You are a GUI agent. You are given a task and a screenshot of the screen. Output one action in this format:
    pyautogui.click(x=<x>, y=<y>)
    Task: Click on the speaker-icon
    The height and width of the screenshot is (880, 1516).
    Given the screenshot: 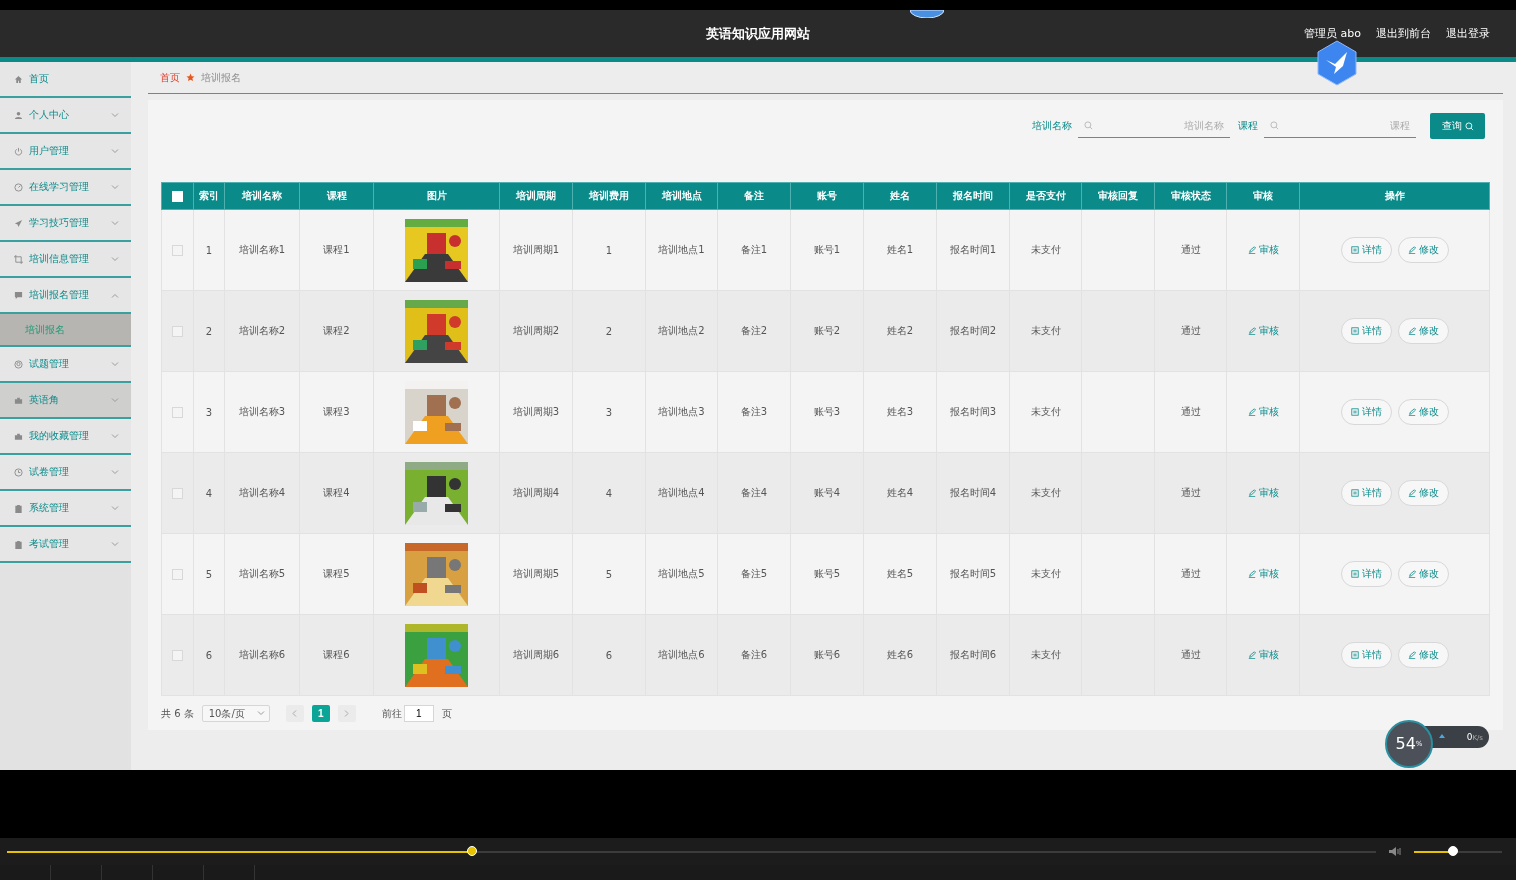 What is the action you would take?
    pyautogui.click(x=1395, y=851)
    